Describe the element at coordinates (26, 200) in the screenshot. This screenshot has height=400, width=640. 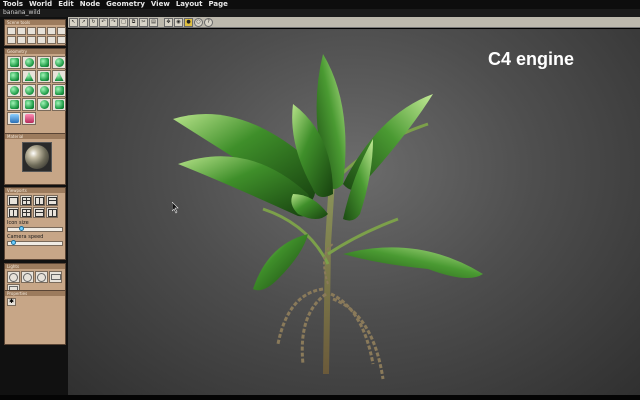
I see `quad-viewport-icon` at that location.